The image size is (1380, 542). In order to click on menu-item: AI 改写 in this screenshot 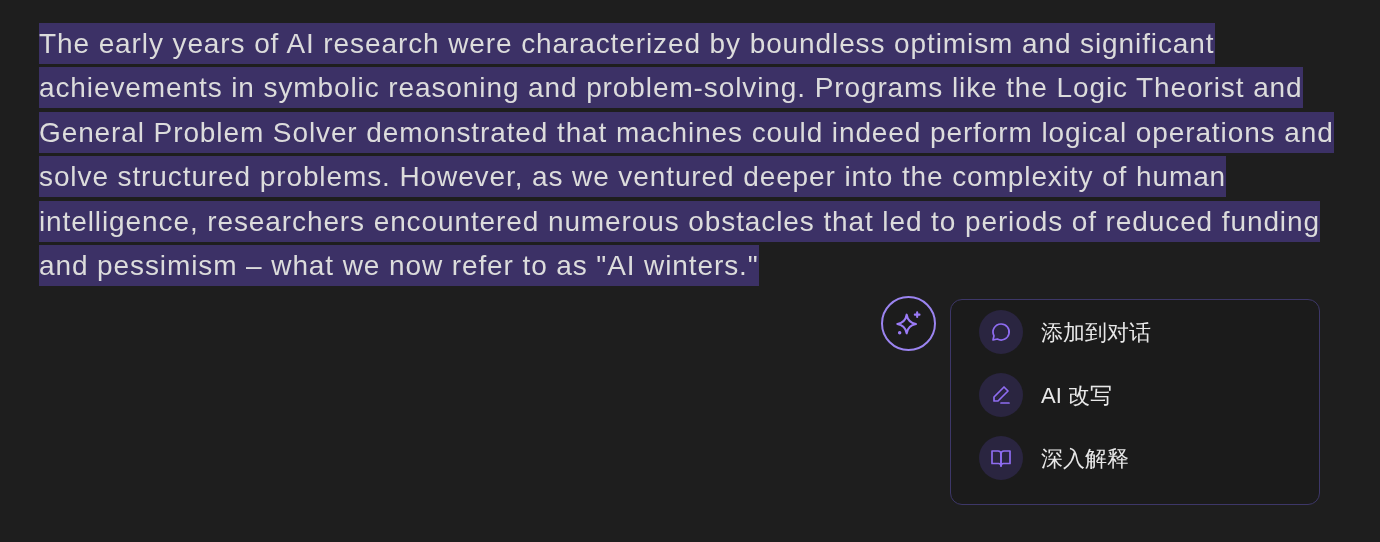, I will do `click(1149, 395)`.